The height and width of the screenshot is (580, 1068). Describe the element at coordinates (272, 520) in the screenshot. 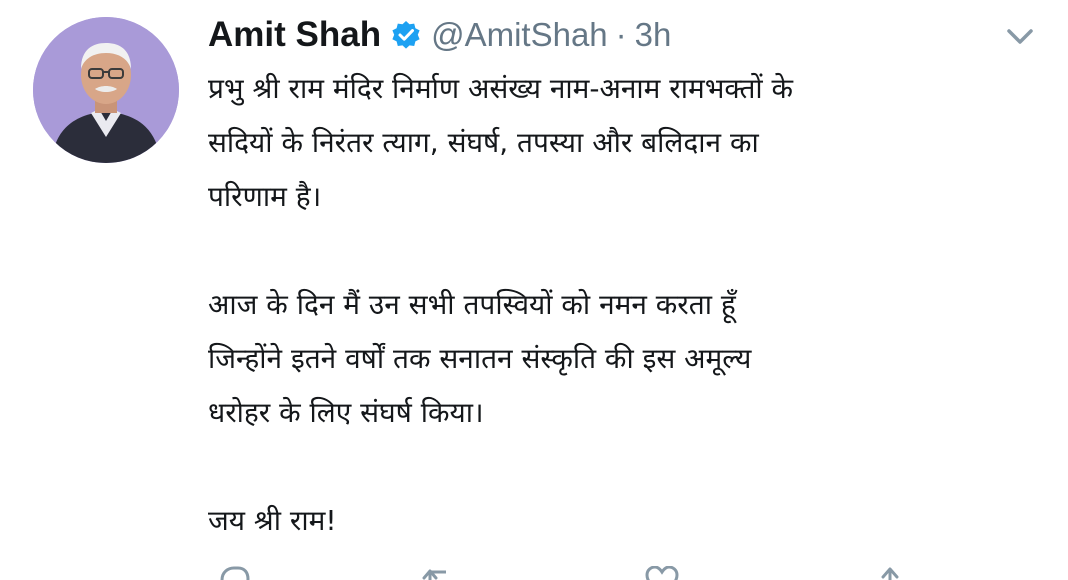

I see `tweet-paragraph: जय श्री राम!` at that location.